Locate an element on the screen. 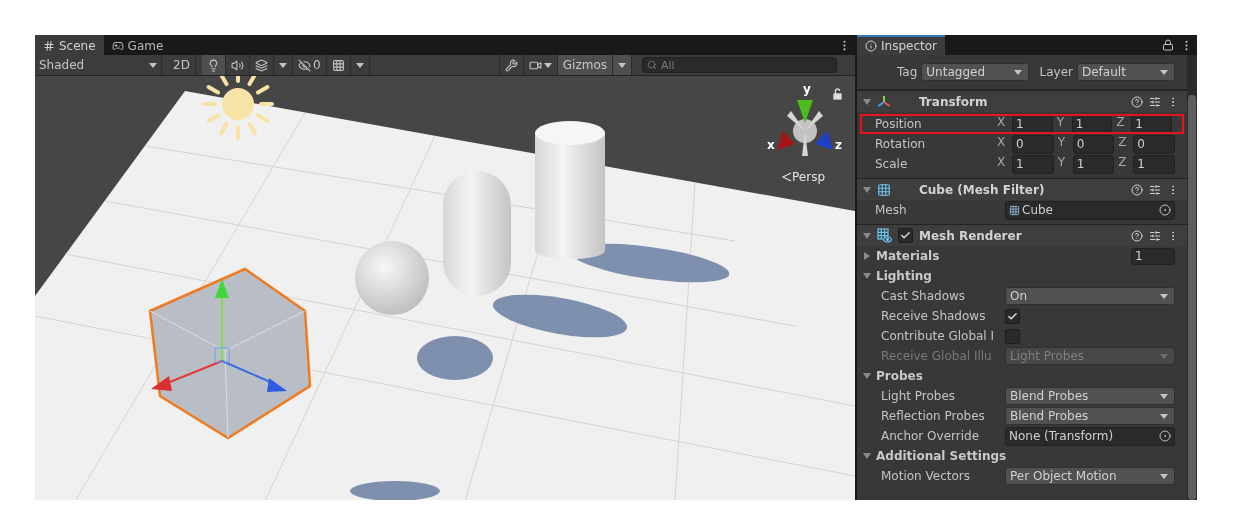 Image resolution: width=1233 pixels, height=525 pixels. property-label: Mesh is located at coordinates (891, 210).